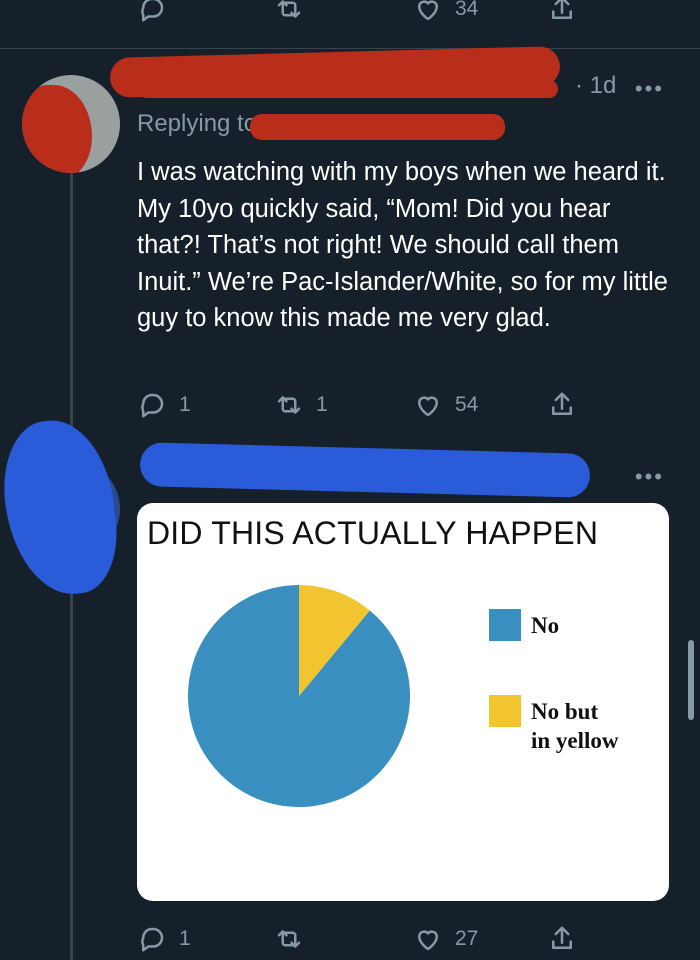  Describe the element at coordinates (367, 936) in the screenshot. I see `tweet-actions: 1 27` at that location.